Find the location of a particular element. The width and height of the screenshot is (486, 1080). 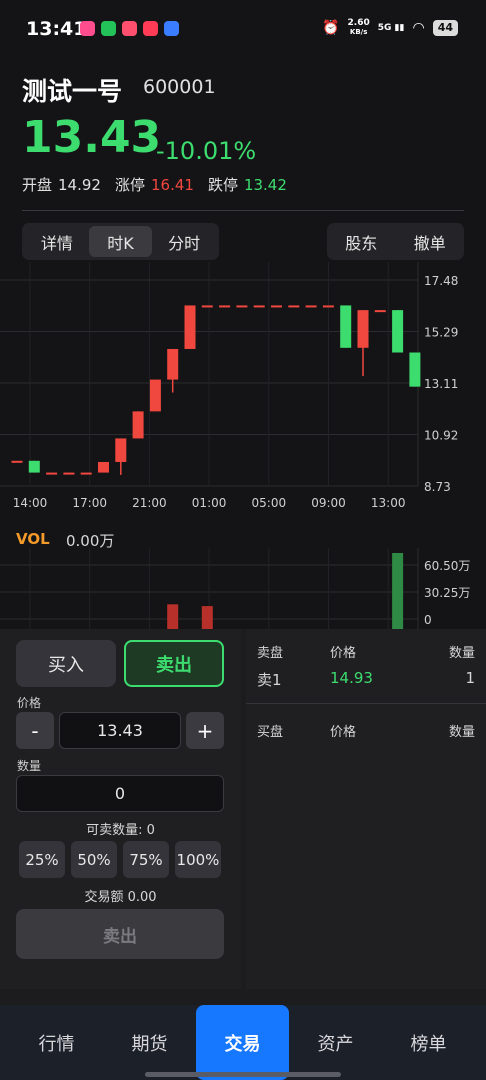

notification-icons is located at coordinates (129, 28).